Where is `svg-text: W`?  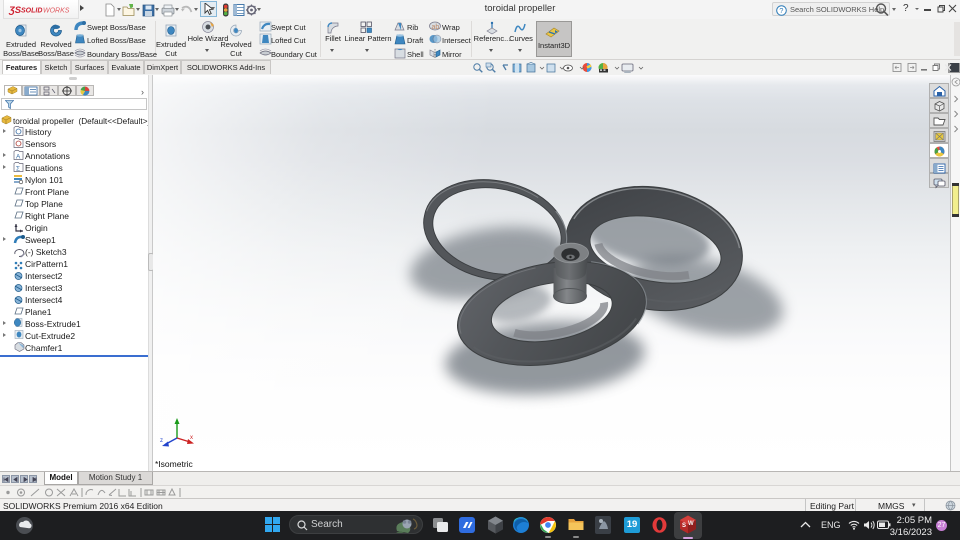 svg-text: W is located at coordinates (691, 524).